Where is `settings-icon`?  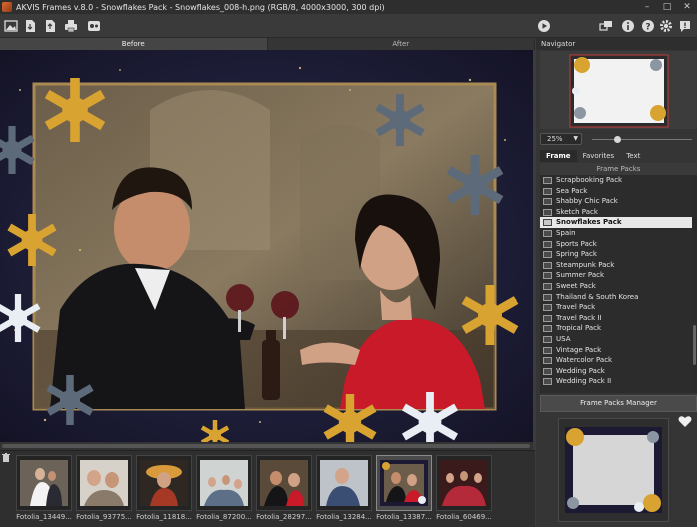
settings-icon is located at coordinates (666, 26).